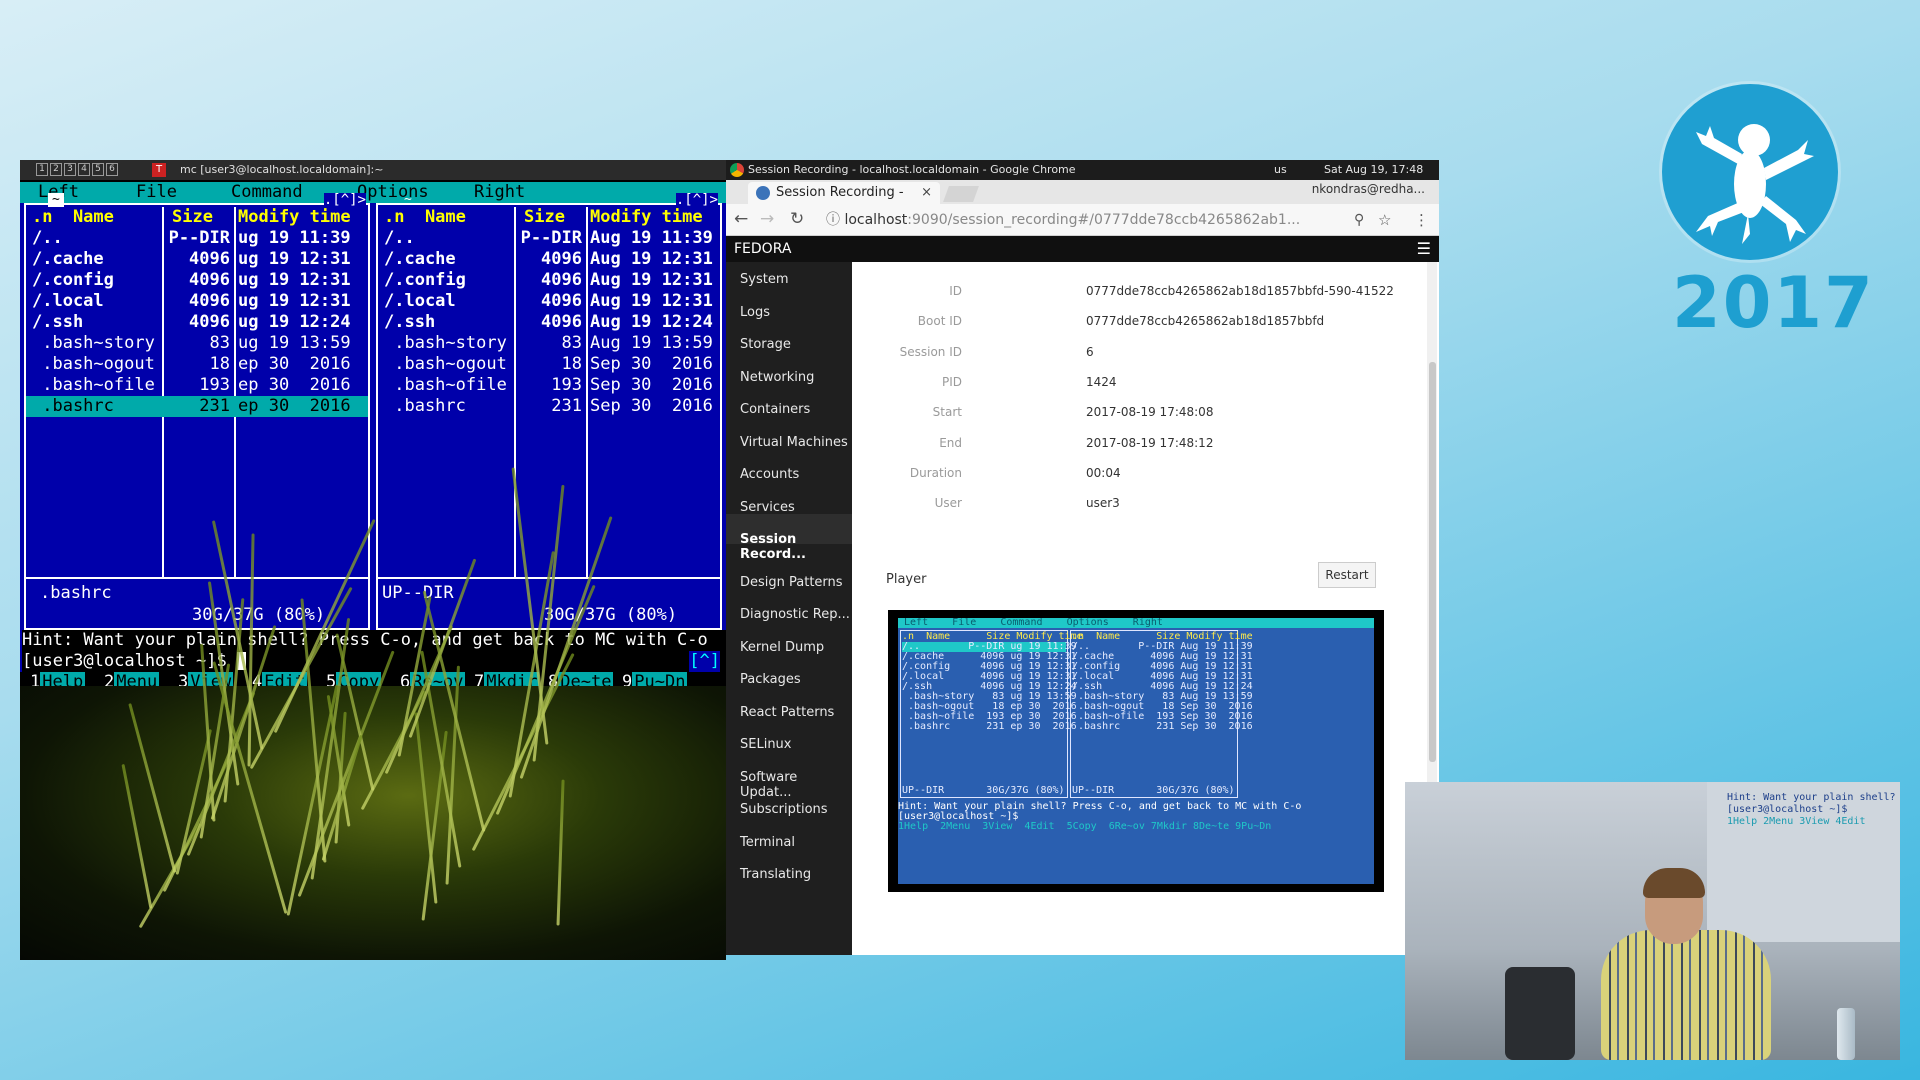 Image resolution: width=1920 pixels, height=1080 pixels. Describe the element at coordinates (1421, 220) in the screenshot. I see `chrome-menu-icon: ⋮` at that location.